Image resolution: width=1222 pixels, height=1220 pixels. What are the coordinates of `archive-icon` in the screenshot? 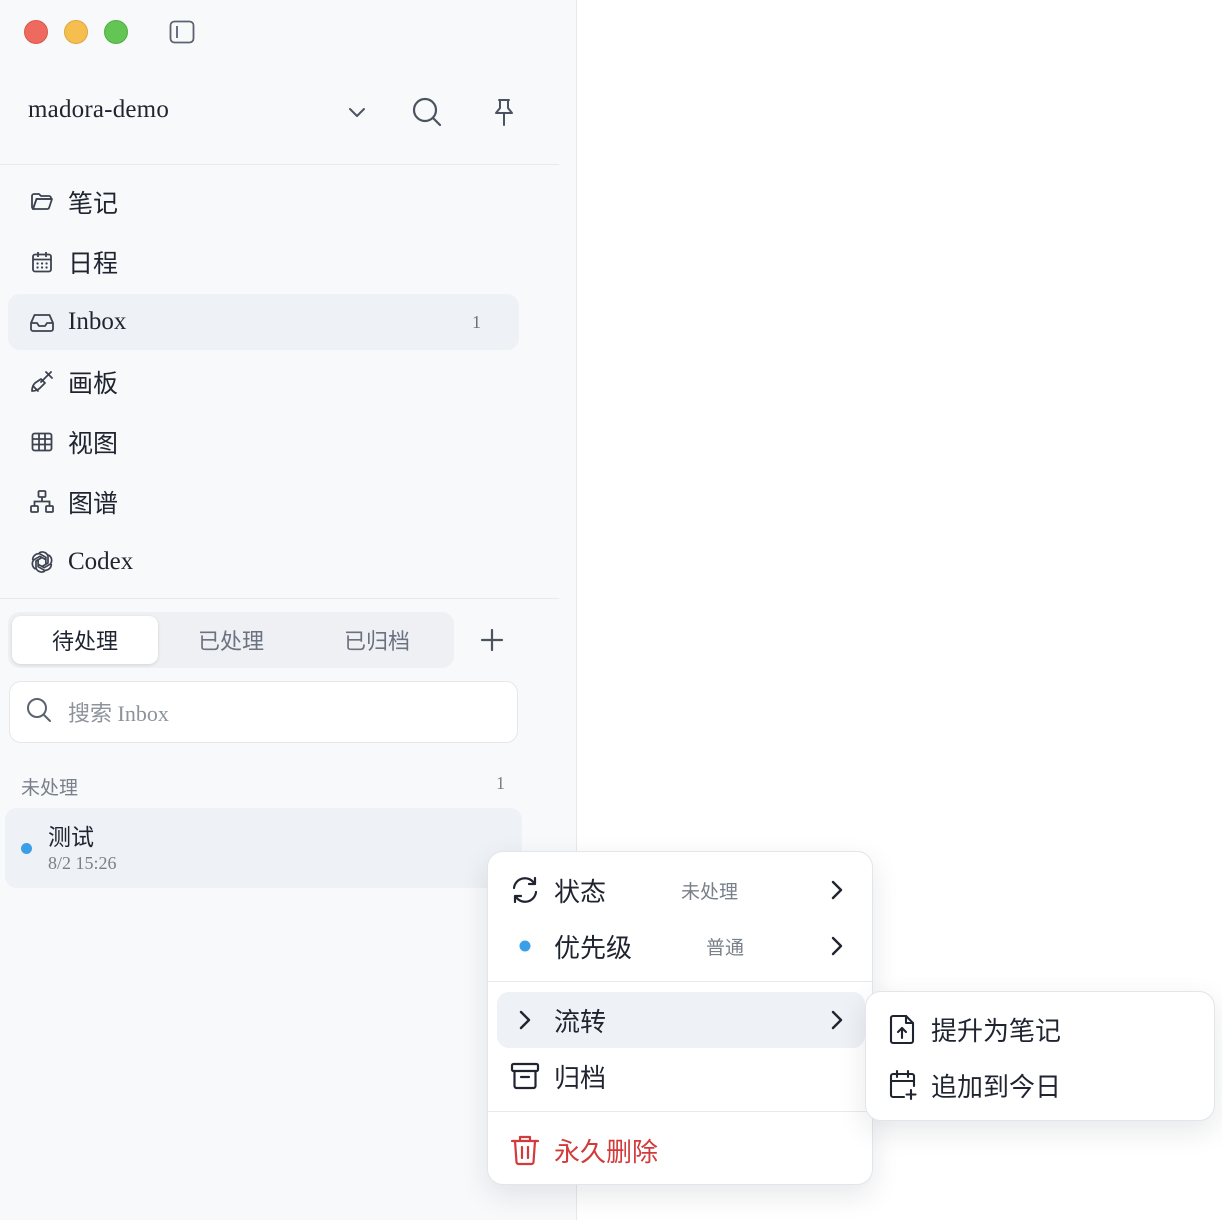 It's located at (525, 1076).